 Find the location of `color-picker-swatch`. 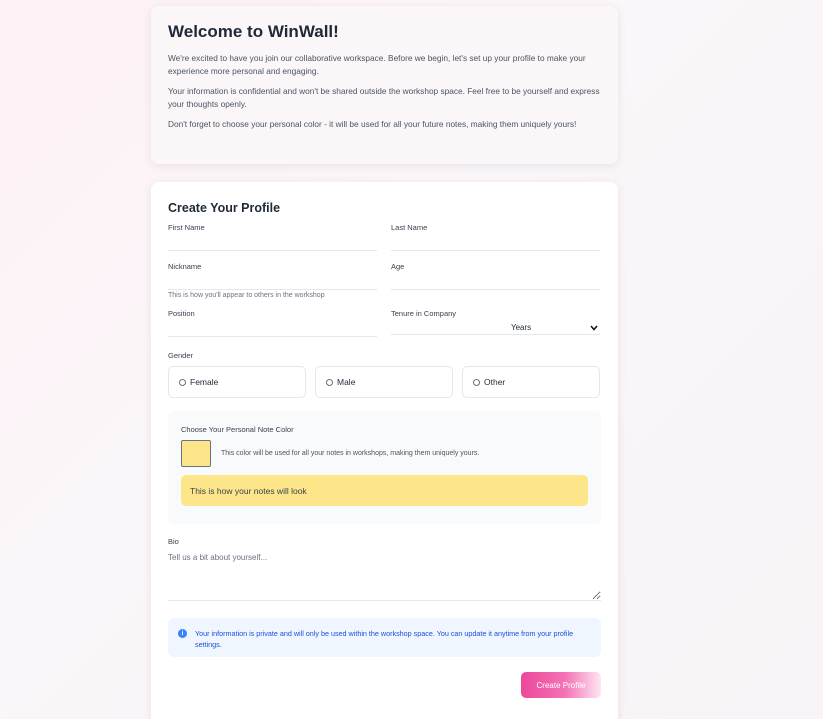

color-picker-swatch is located at coordinates (196, 453).